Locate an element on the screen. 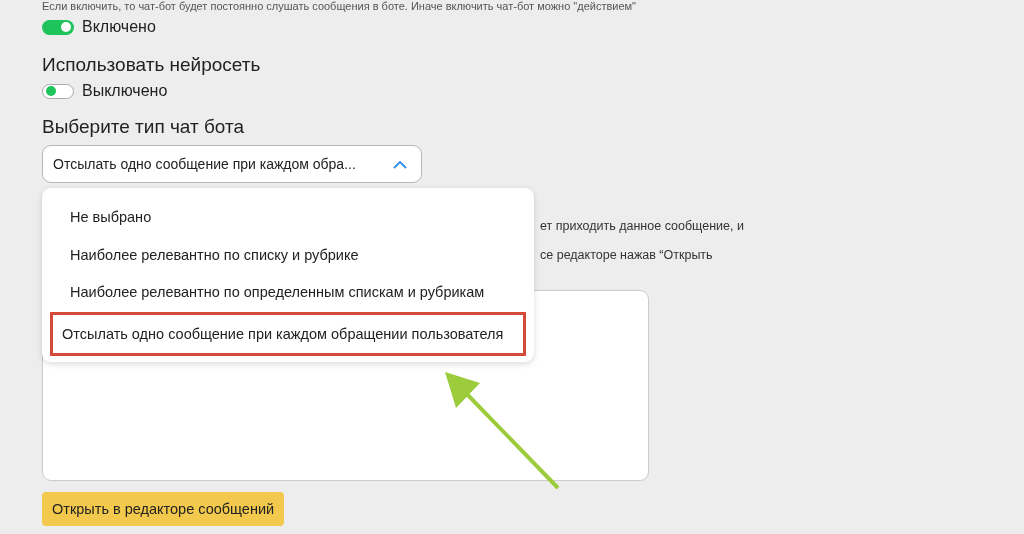 This screenshot has width=1024, height=534. toggle-label: Включено is located at coordinates (119, 27).